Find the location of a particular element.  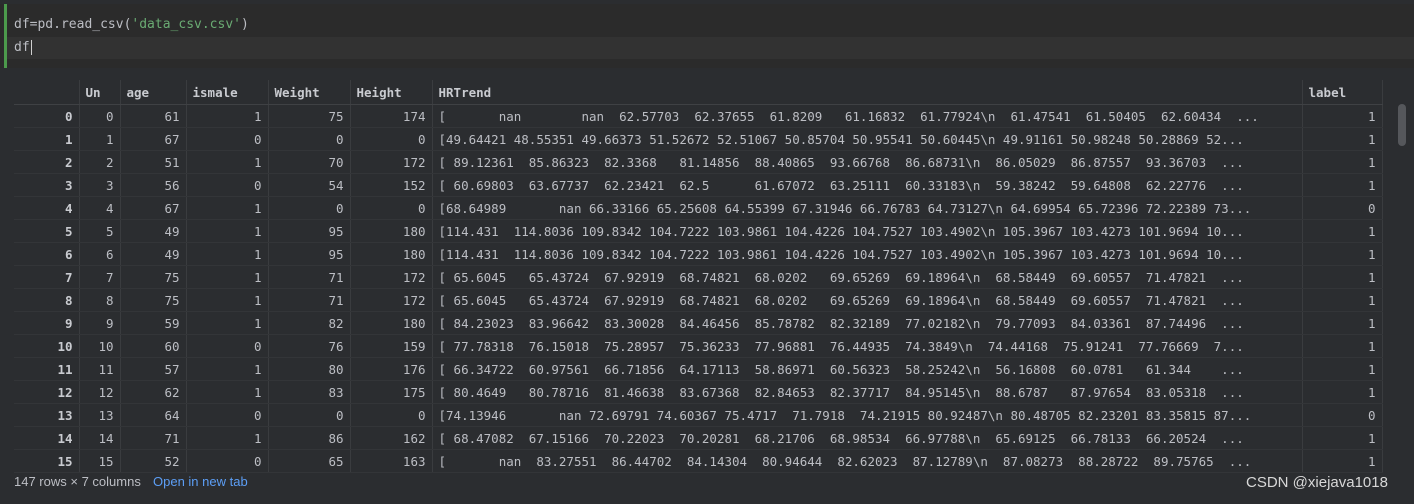

row-index-cell: 12 is located at coordinates (47, 392).